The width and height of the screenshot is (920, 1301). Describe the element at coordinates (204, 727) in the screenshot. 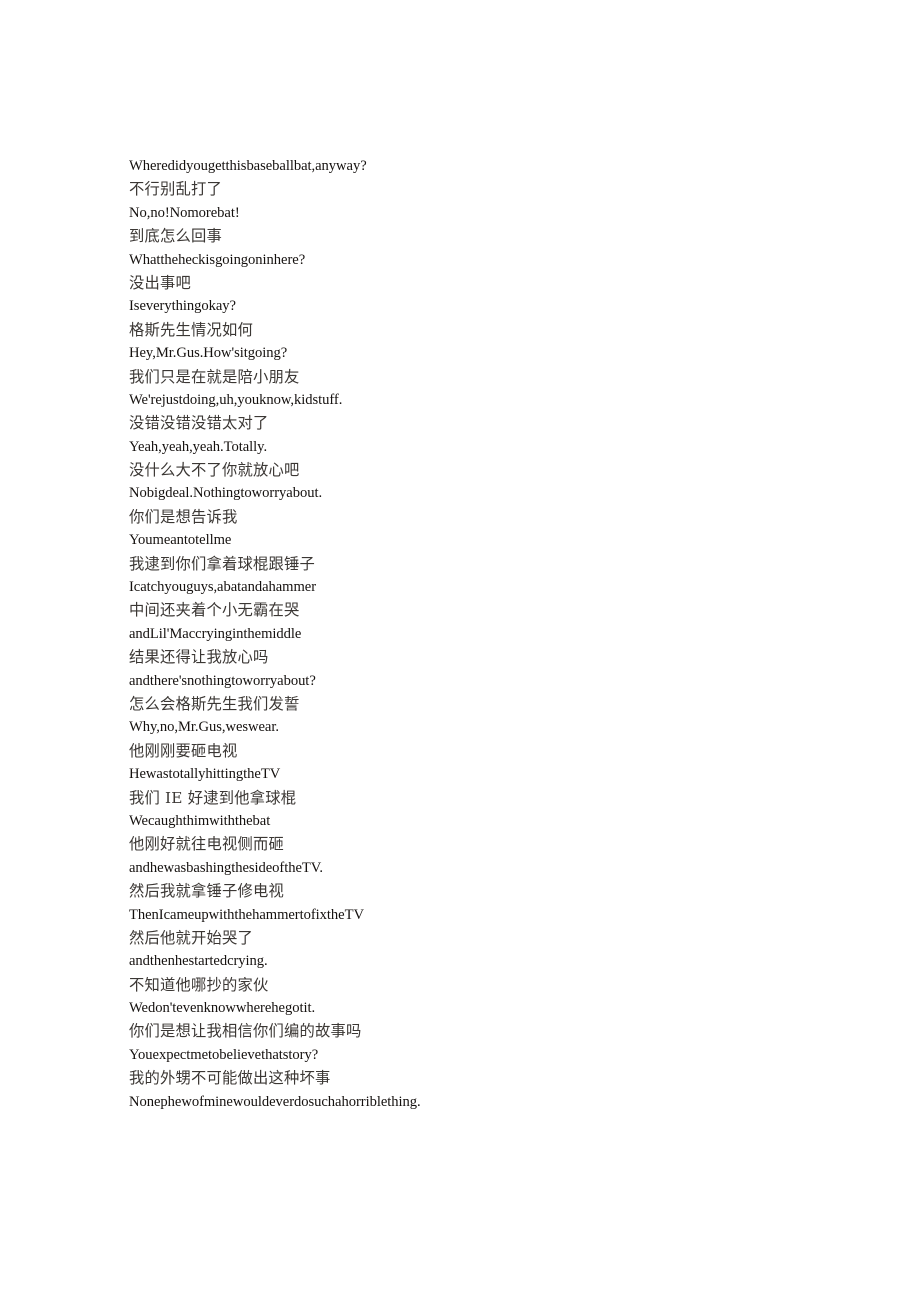

I see `subtitle-line-en: Why,no,Mr.Gus,weswear.` at that location.